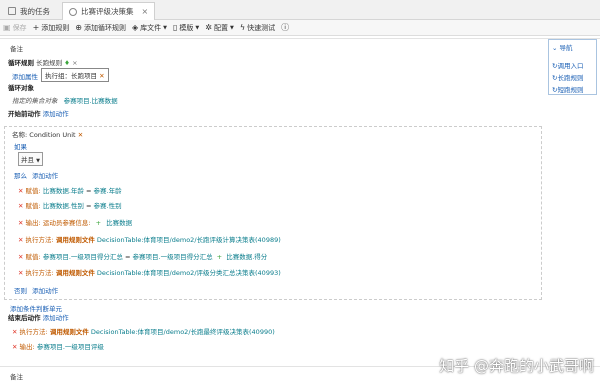 The image size is (600, 388). What do you see at coordinates (52, 135) in the screenshot?
I see `unit-name: Condition Unit` at bounding box center [52, 135].